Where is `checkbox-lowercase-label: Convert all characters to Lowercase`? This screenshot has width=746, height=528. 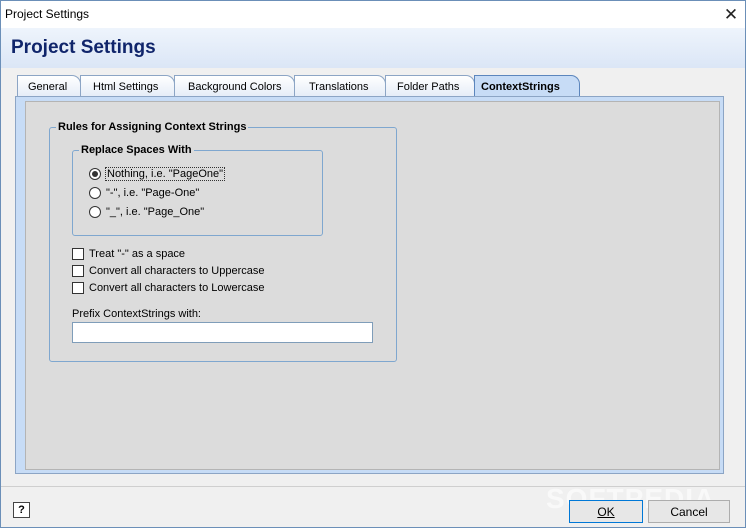 checkbox-lowercase-label: Convert all characters to Lowercase is located at coordinates (177, 288).